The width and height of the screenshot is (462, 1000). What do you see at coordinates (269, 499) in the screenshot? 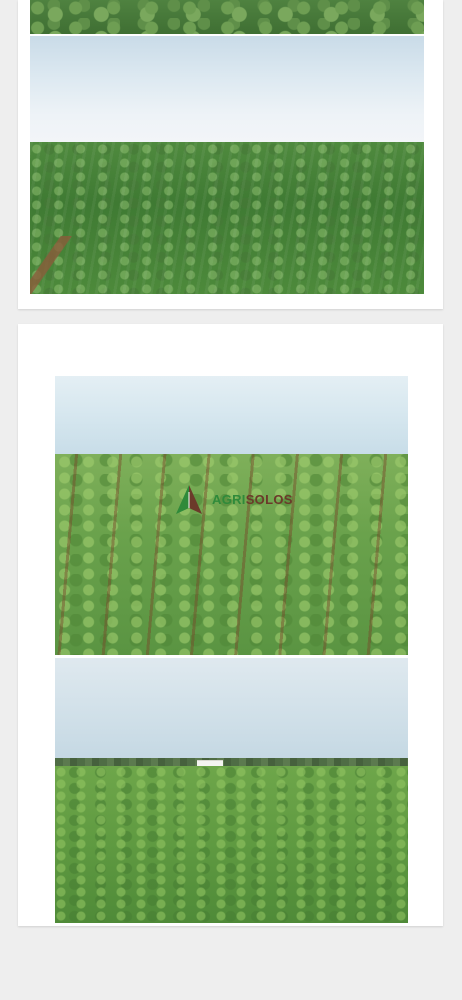
I see `brand-name-part2: SOLOS` at bounding box center [269, 499].